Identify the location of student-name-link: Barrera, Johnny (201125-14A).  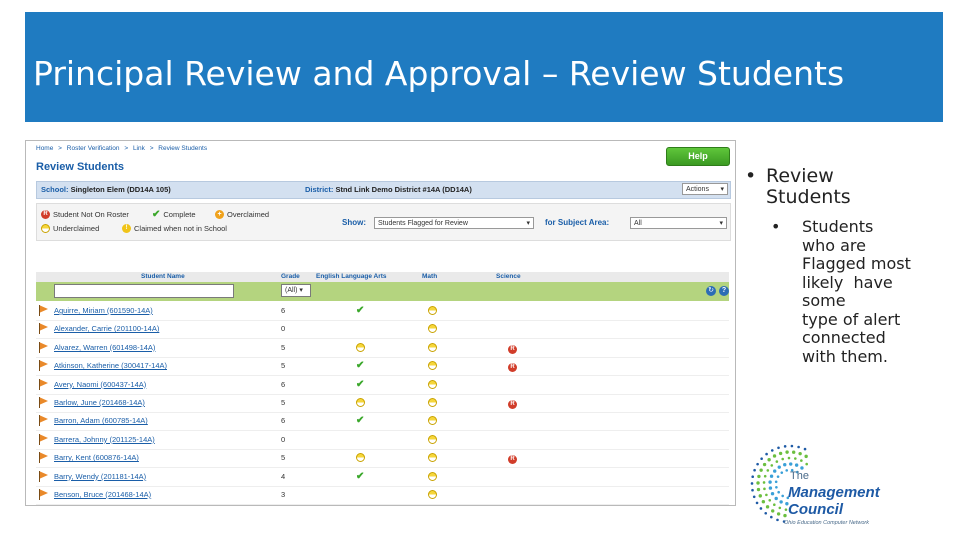
(104, 439).